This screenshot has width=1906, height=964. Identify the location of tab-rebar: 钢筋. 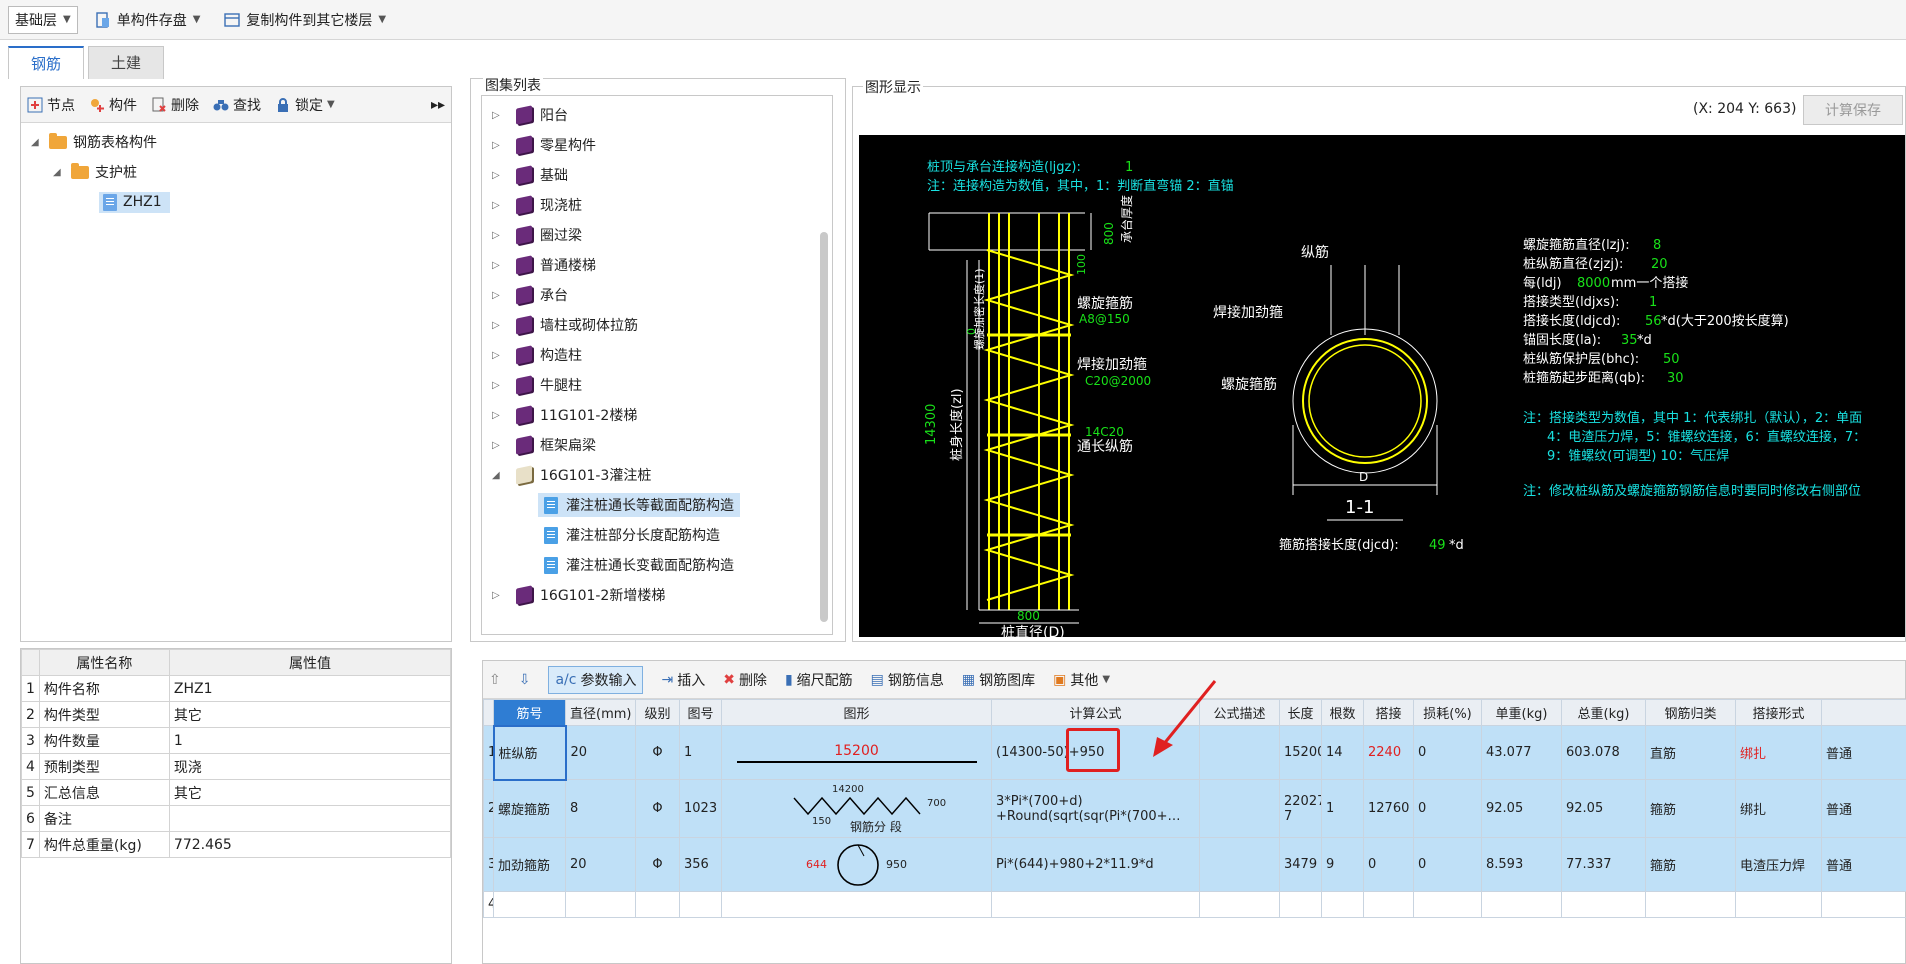
(46, 62).